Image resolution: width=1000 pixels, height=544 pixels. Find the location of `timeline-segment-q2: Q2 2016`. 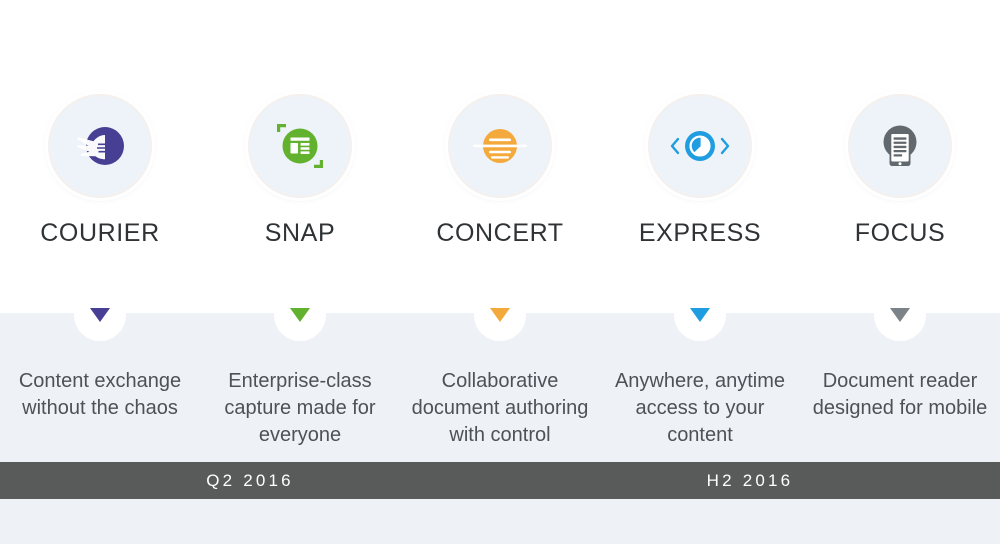

timeline-segment-q2: Q2 2016 is located at coordinates (250, 480).